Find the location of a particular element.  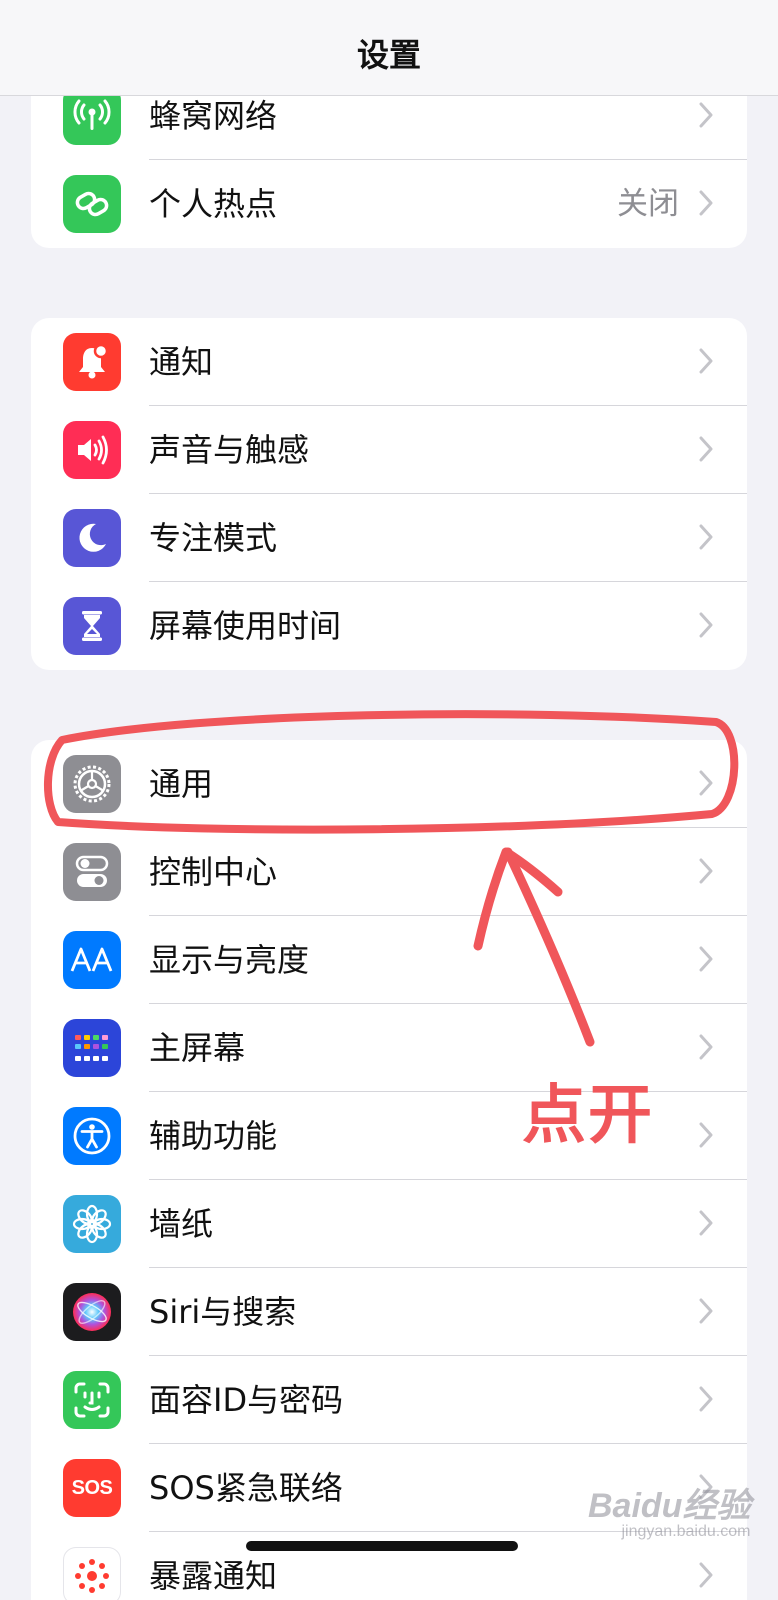

settings-row-label: SOS紧急联络 is located at coordinates (246, 1488).